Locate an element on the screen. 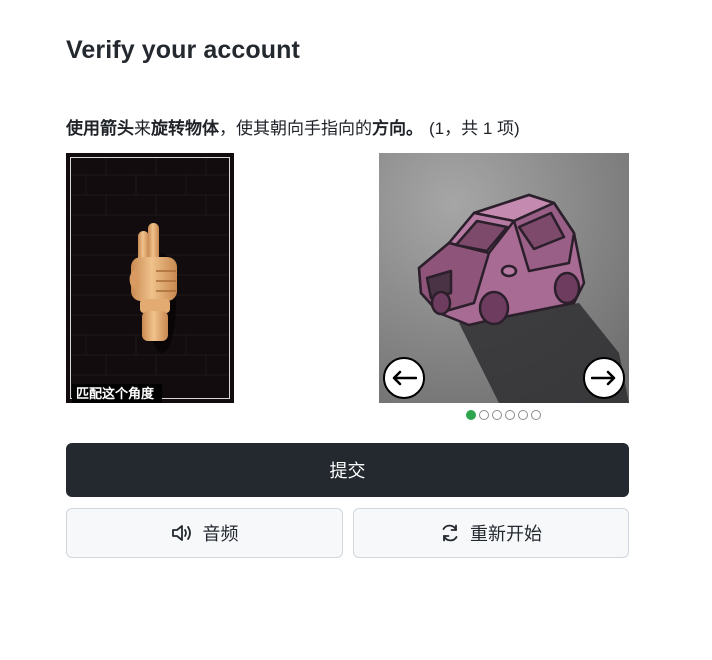  instruction-part-3: 旋转物体 is located at coordinates (185, 128).